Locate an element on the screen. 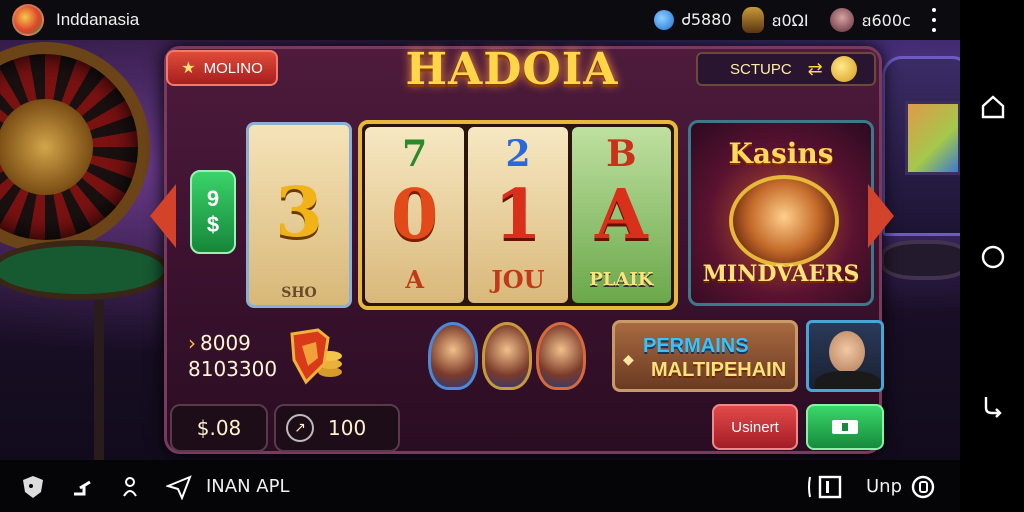  card-icon is located at coordinates (845, 427).